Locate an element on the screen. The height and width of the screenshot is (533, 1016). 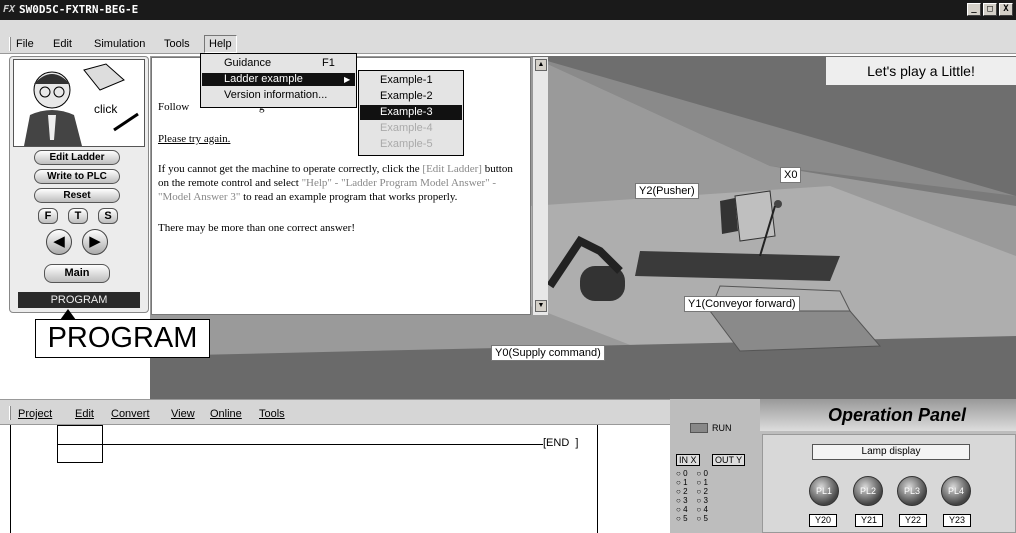
program-callout: PROGRAM is located at coordinates (122, 338).